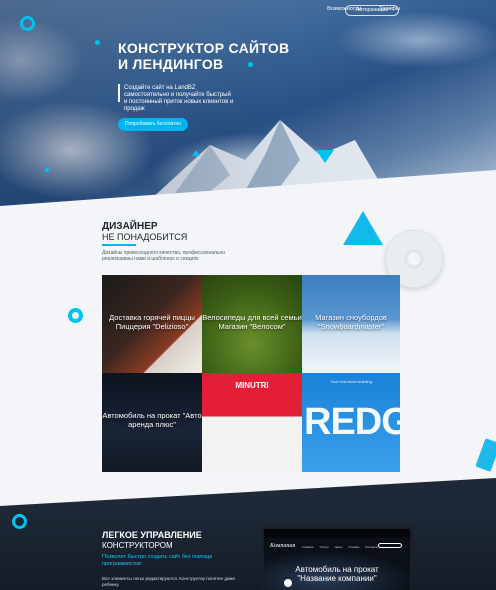  What do you see at coordinates (354, 547) in the screenshot?
I see `preview-menu-item: Отзывы` at bounding box center [354, 547].